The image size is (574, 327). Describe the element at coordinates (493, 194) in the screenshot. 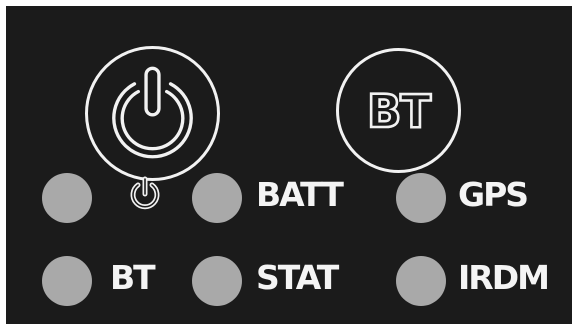

I see `gps-label: GPS` at that location.